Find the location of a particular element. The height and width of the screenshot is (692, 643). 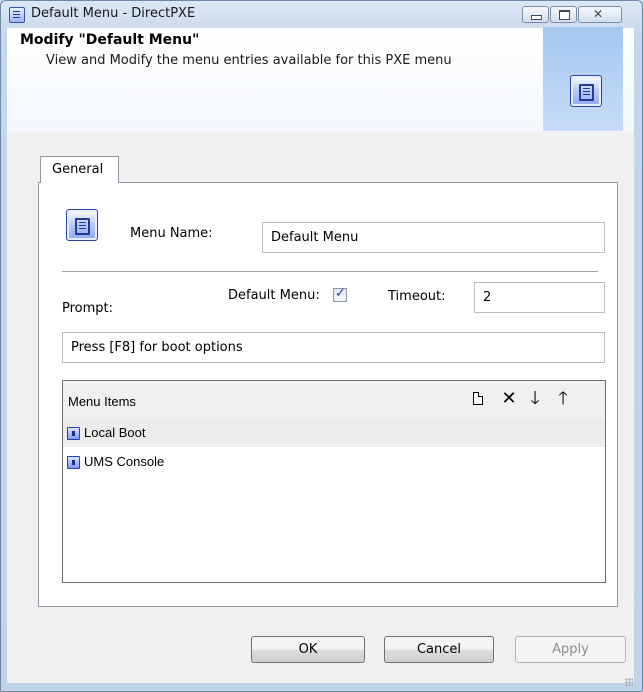

ok-button: OK is located at coordinates (308, 649).